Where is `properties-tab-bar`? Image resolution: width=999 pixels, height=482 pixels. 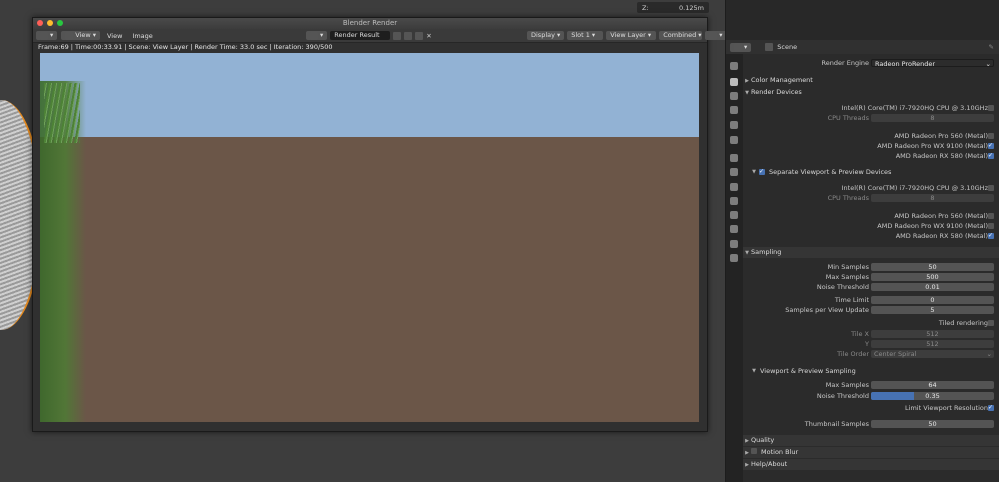
properties-tab-bar is located at coordinates (734, 268).